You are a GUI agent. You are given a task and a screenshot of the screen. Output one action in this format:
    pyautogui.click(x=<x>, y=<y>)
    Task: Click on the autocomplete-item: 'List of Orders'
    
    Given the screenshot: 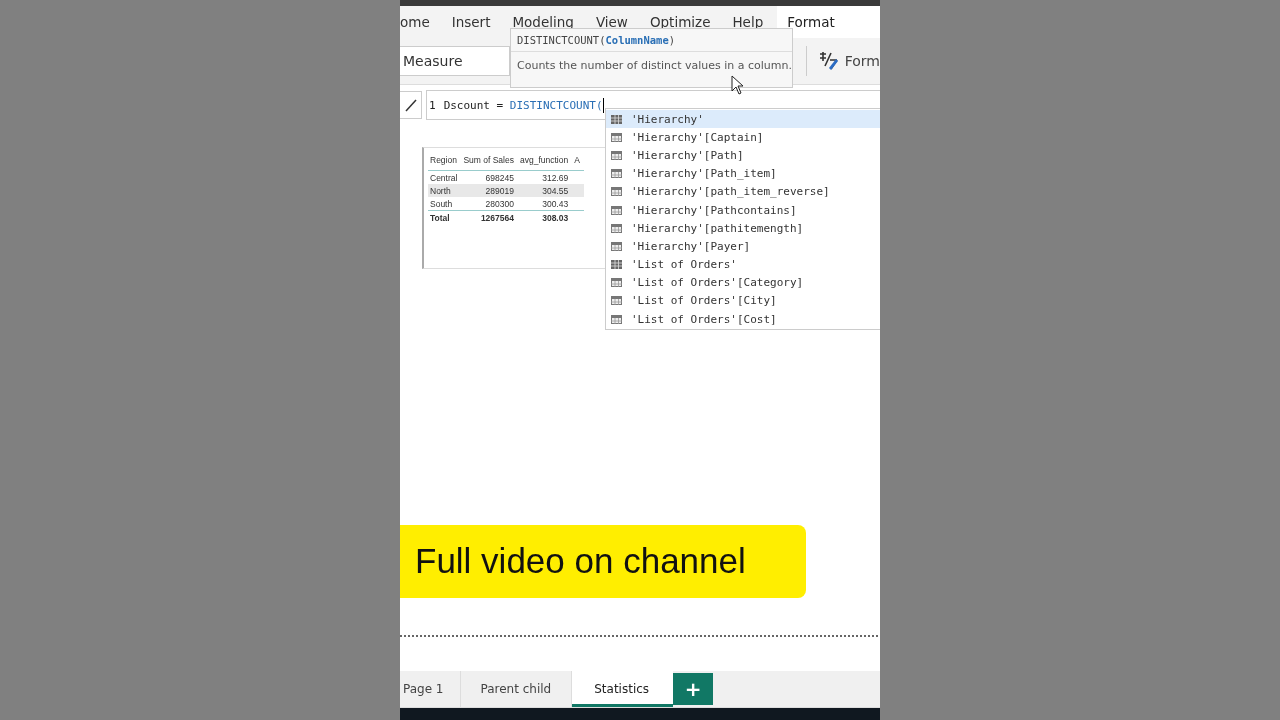 What is the action you would take?
    pyautogui.click(x=743, y=264)
    